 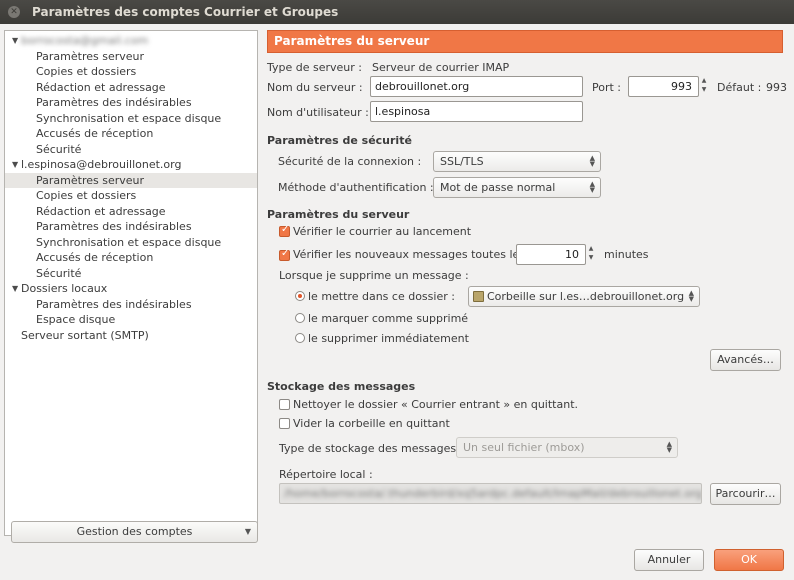 I want to click on on-delete-label: Lorsque je supprime un message :, so click(x=374, y=275).